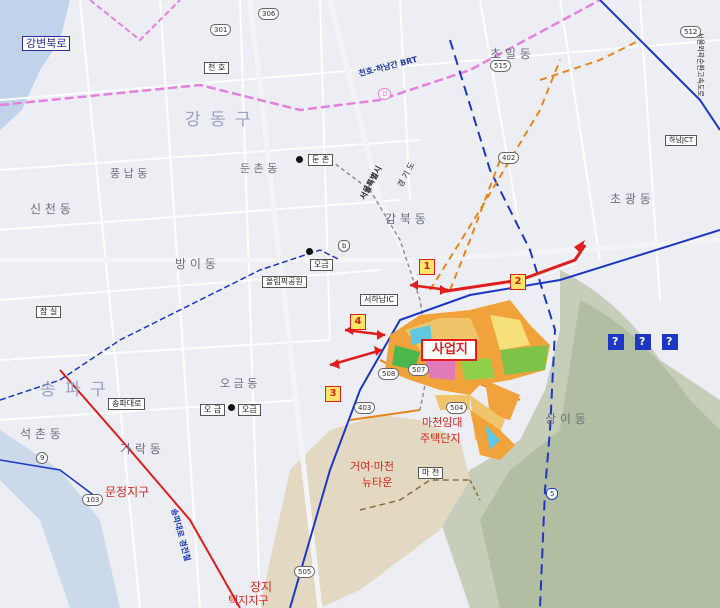 This screenshot has height=608, width=720. What do you see at coordinates (518, 282) in the screenshot?
I see `marker-2: 2` at bounding box center [518, 282].